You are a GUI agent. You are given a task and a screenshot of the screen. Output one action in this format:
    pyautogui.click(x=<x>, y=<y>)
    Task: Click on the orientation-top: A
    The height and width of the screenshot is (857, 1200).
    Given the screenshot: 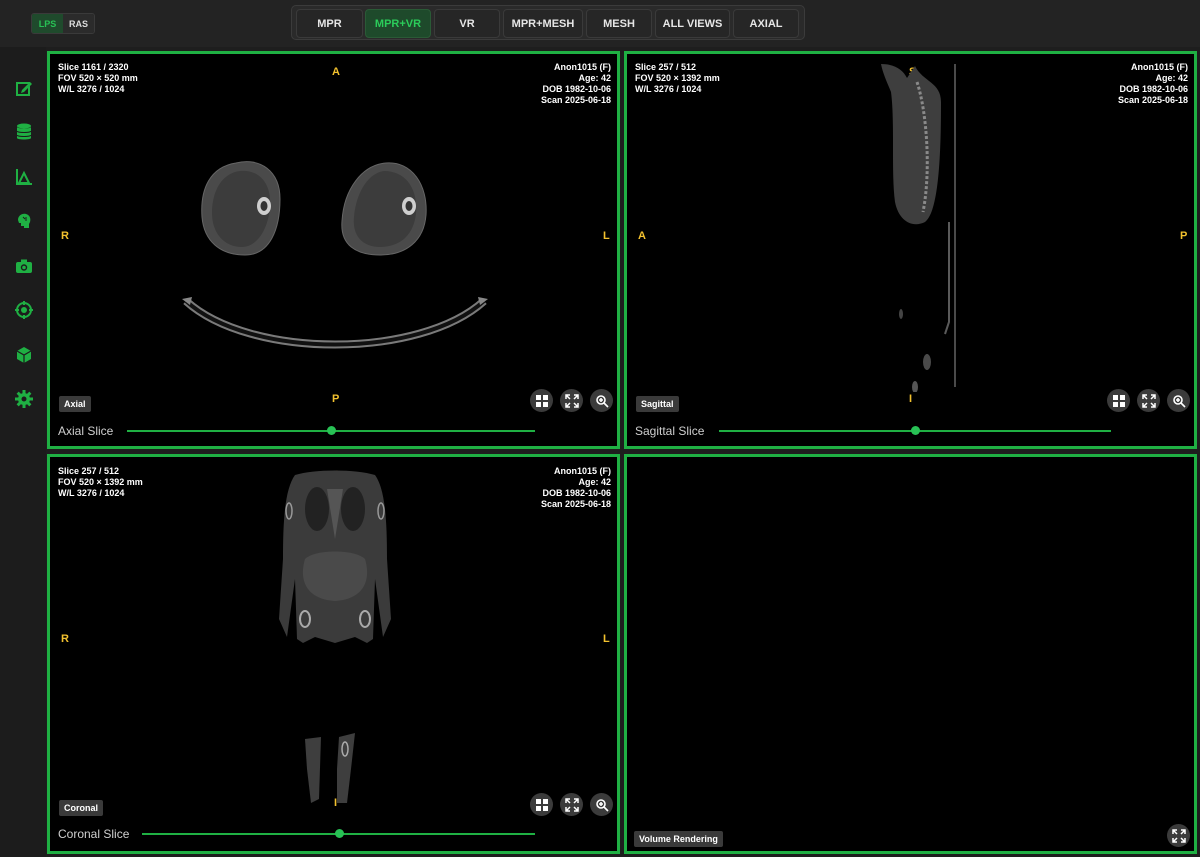 What is the action you would take?
    pyautogui.click(x=336, y=72)
    